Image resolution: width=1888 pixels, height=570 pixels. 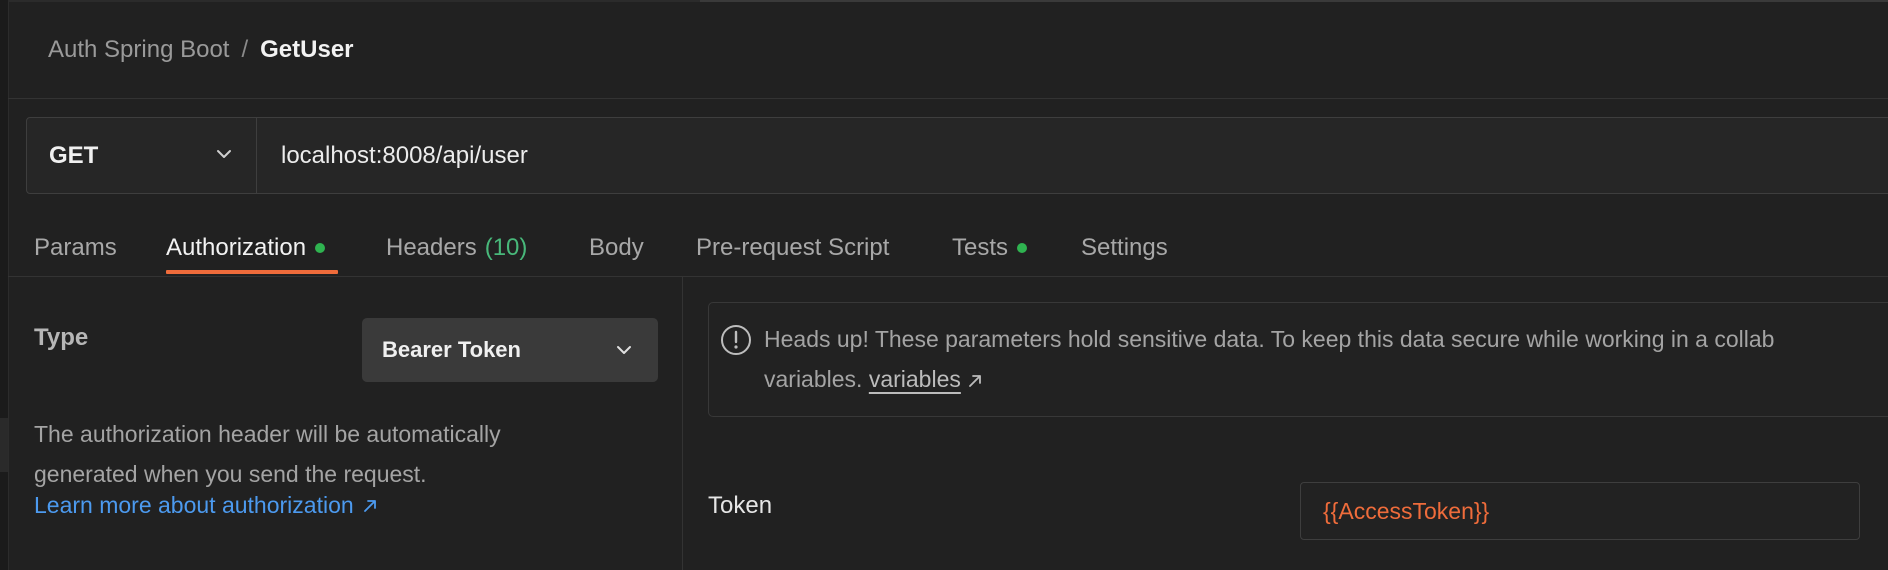 I want to click on breadcrumb: Auth Spring Boot / GetUser, so click(x=201, y=50).